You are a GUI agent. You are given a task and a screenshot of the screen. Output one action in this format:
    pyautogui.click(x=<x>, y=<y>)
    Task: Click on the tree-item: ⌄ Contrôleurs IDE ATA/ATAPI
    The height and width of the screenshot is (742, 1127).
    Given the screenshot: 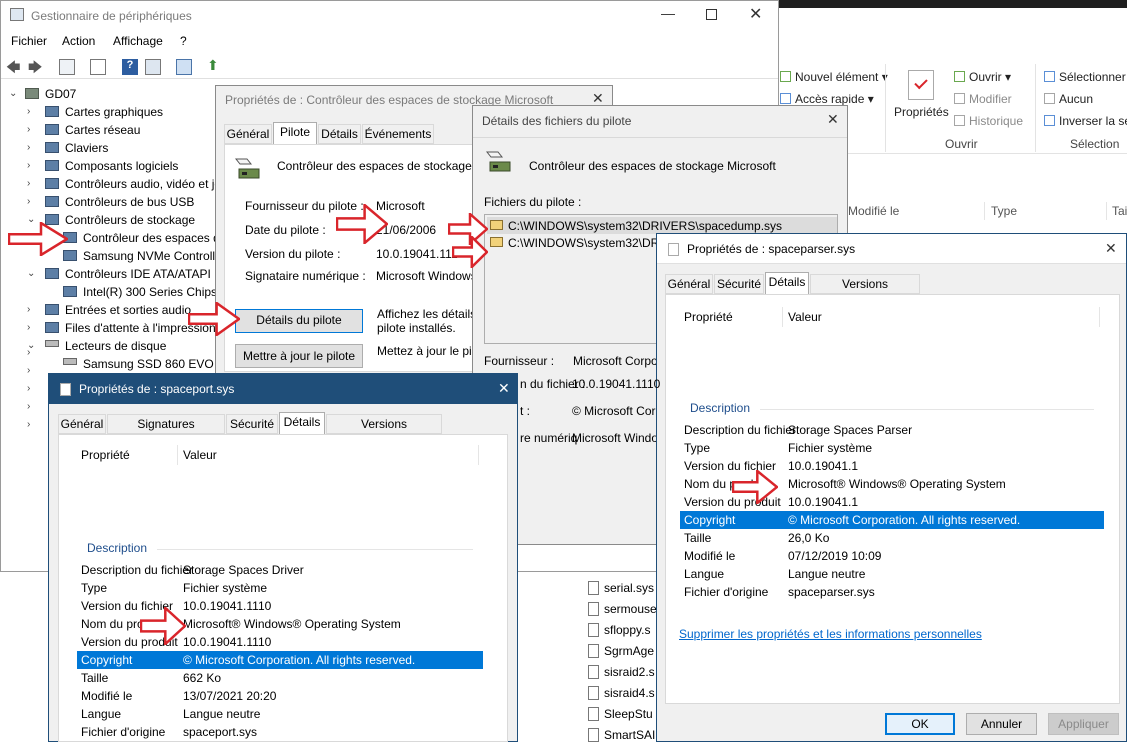 What is the action you would take?
    pyautogui.click(x=111, y=274)
    